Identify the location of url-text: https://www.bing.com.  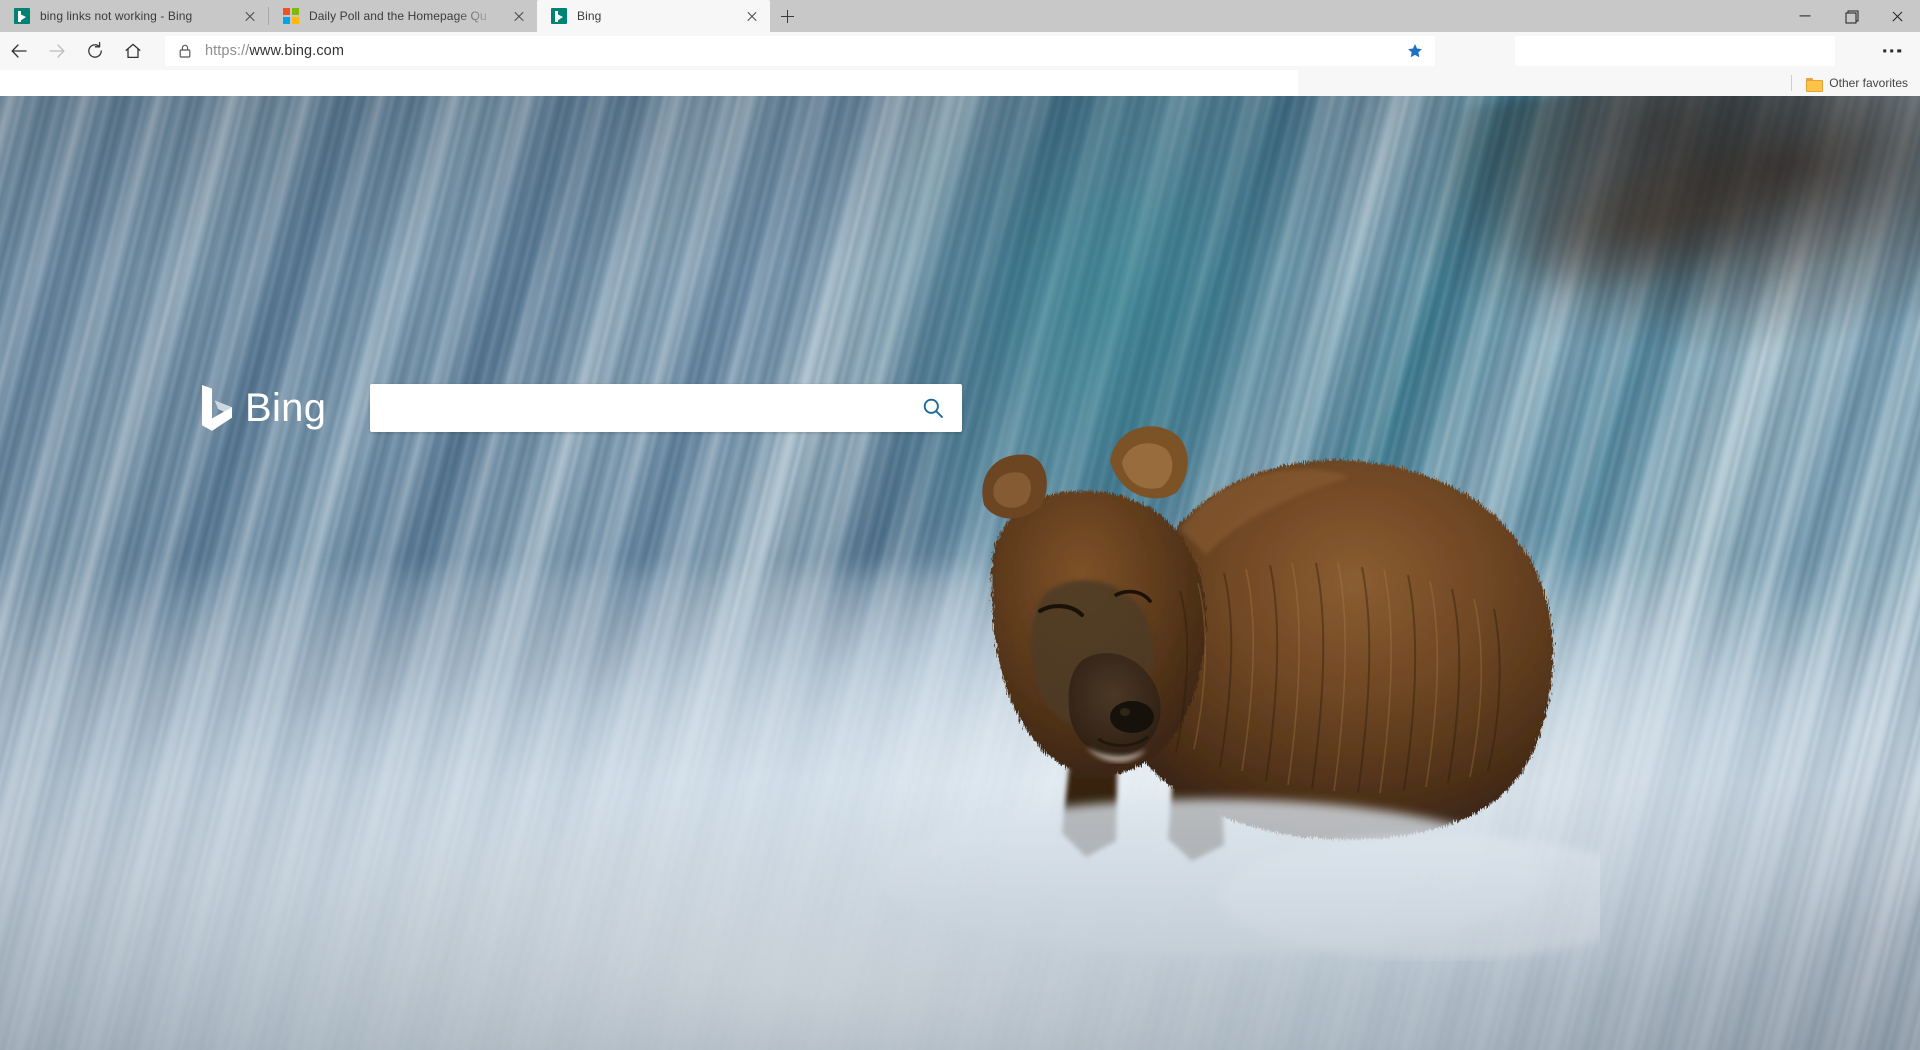
(275, 51).